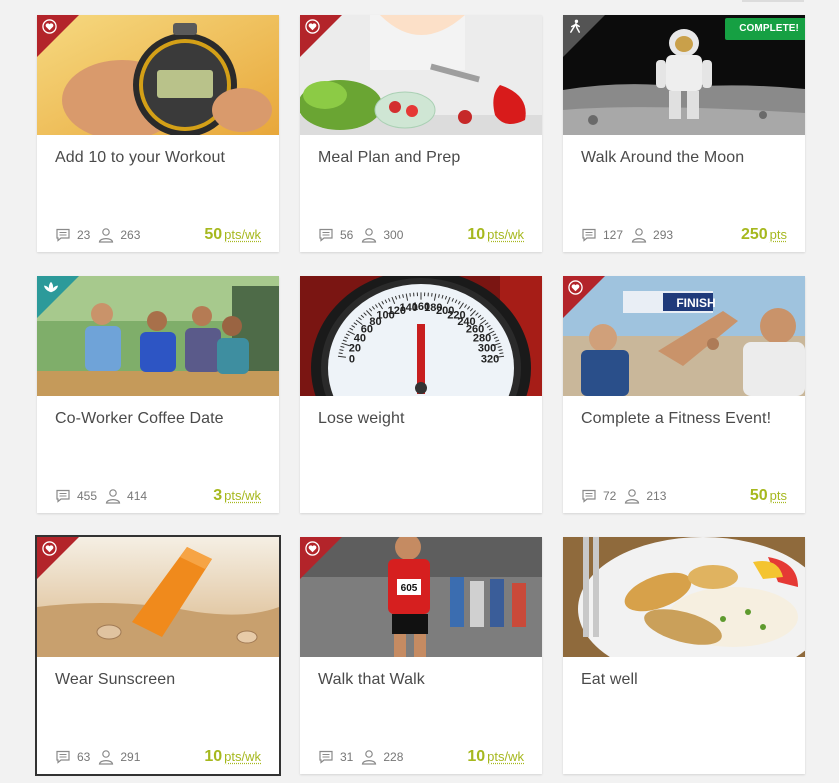  Describe the element at coordinates (663, 235) in the screenshot. I see `participants-count: 293` at that location.